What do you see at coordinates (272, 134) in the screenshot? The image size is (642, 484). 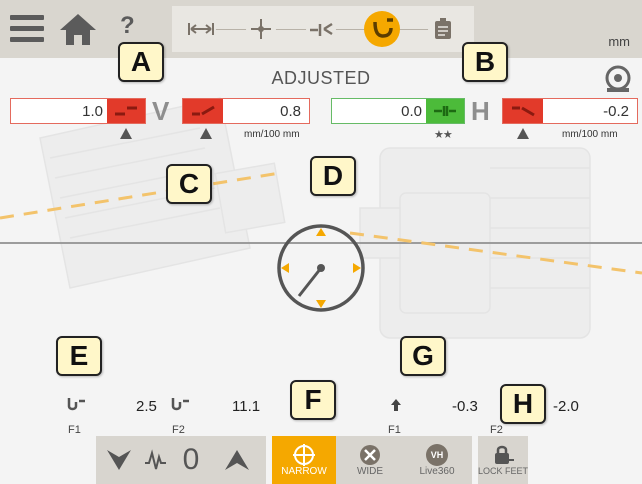 I see `vertical-unit: mm/100 mm` at bounding box center [272, 134].